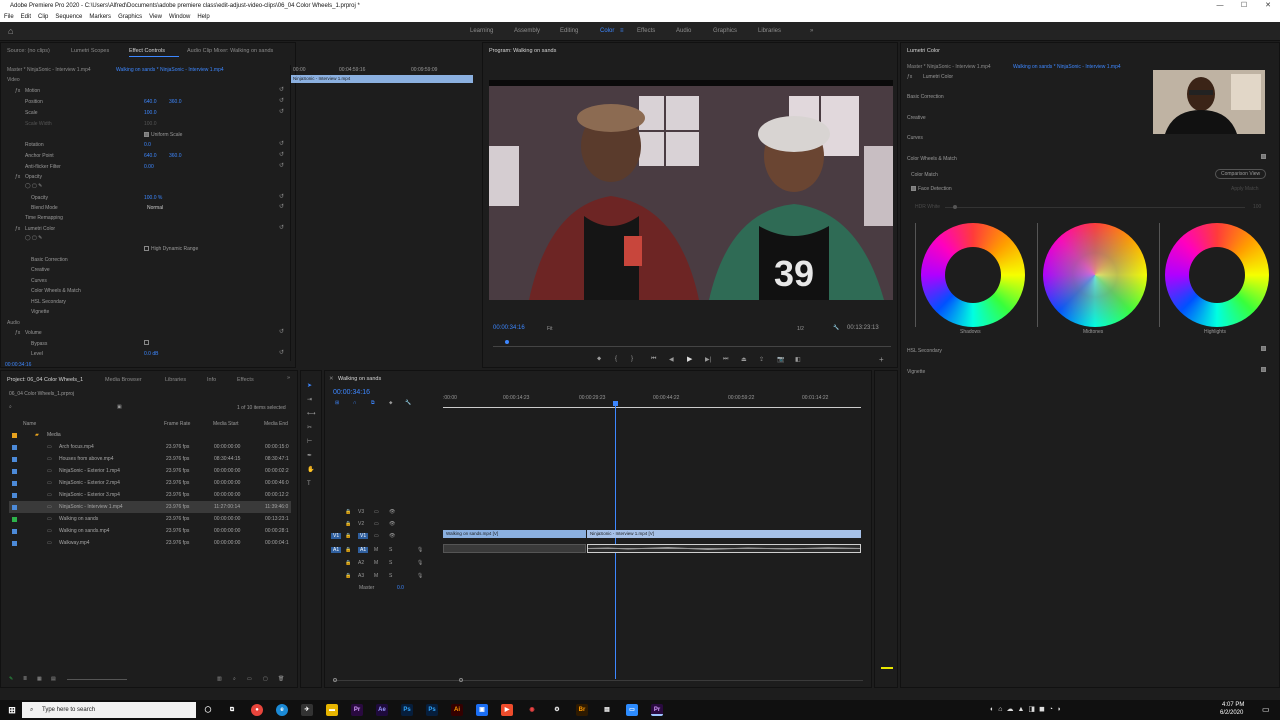 Image resolution: width=1280 pixels, height=720 pixels. I want to click on workspace-effects: Effects, so click(646, 31).